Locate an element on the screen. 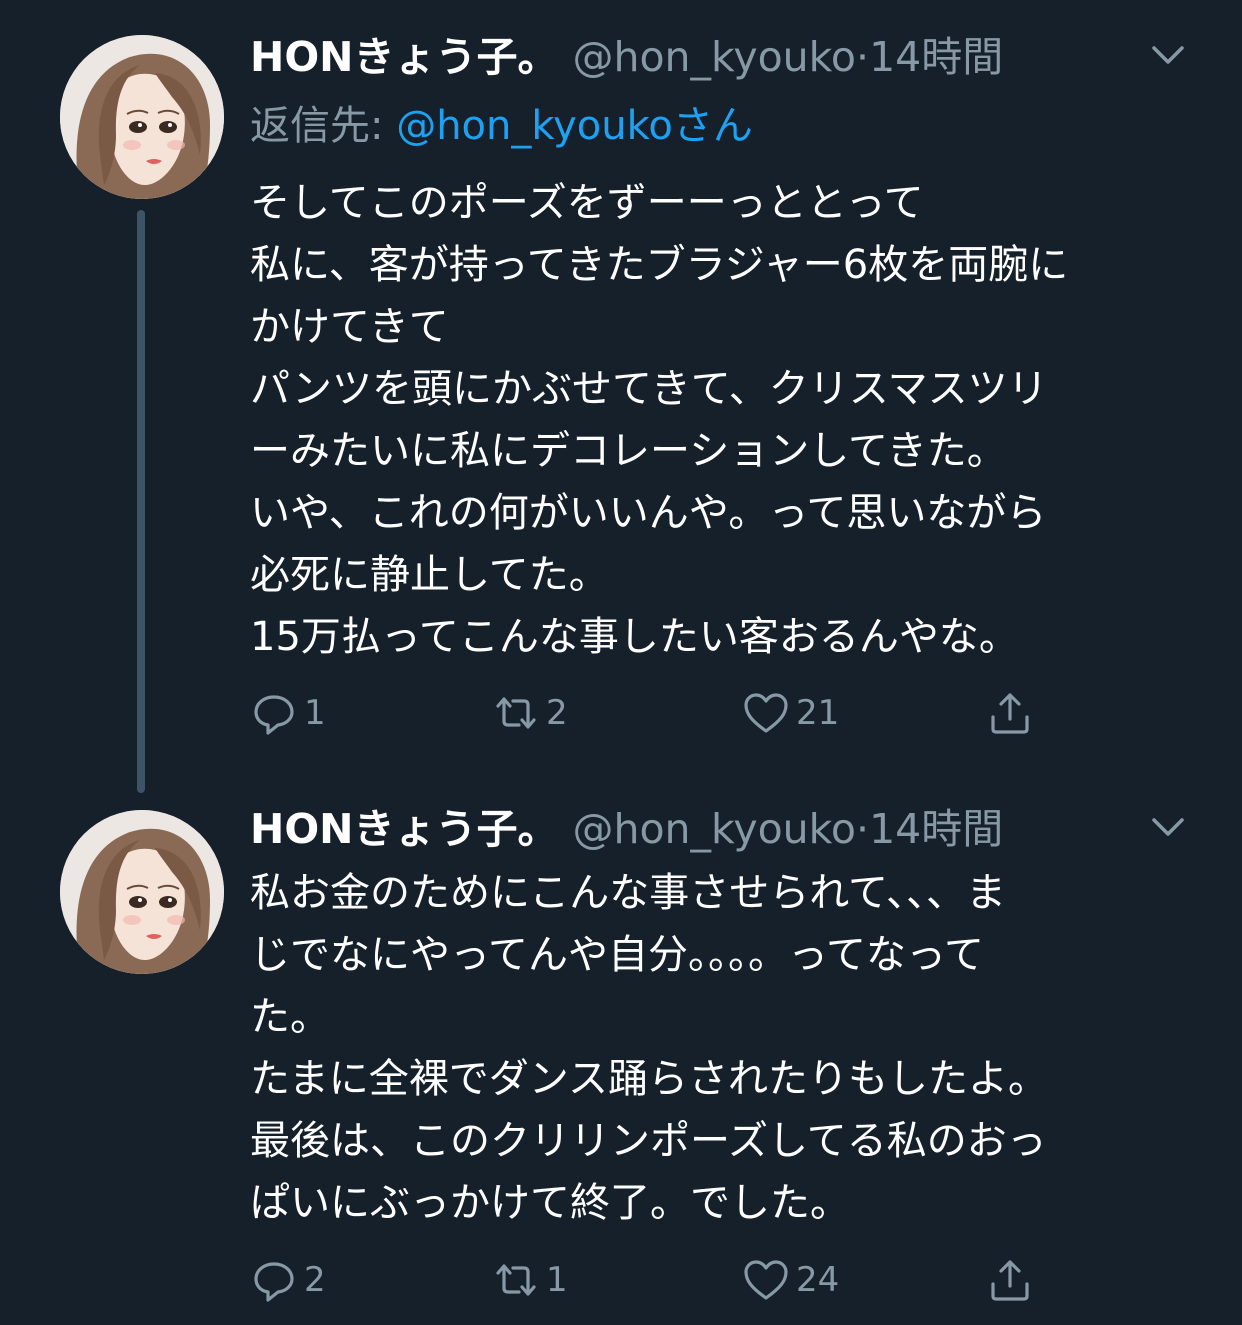  like-count: 24 is located at coordinates (818, 1280).